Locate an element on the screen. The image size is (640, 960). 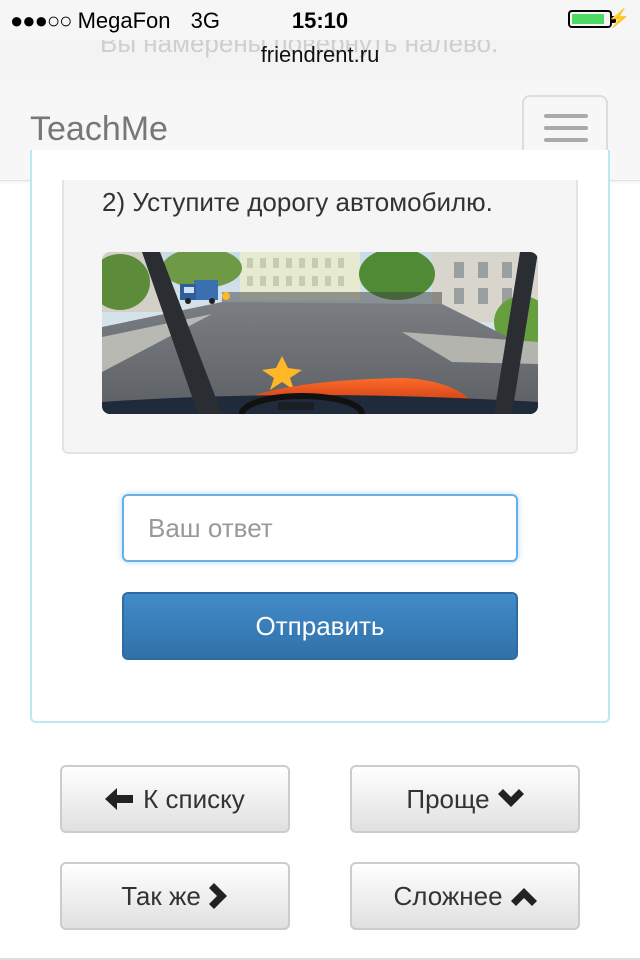
status-bar: ●●●○○ MegaFon 3G 15:10 ⚡ is located at coordinates (320, 20).